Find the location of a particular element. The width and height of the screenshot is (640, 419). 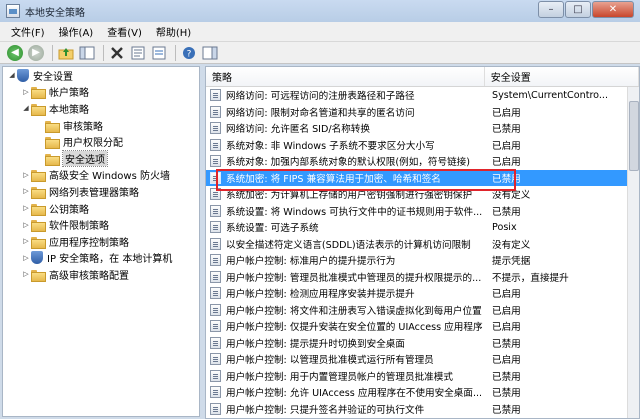

policy-row: 用户帐户控制: 将文件和注册表写入错误虚拟化到每用户位置 已启用 is located at coordinates (422, 310).